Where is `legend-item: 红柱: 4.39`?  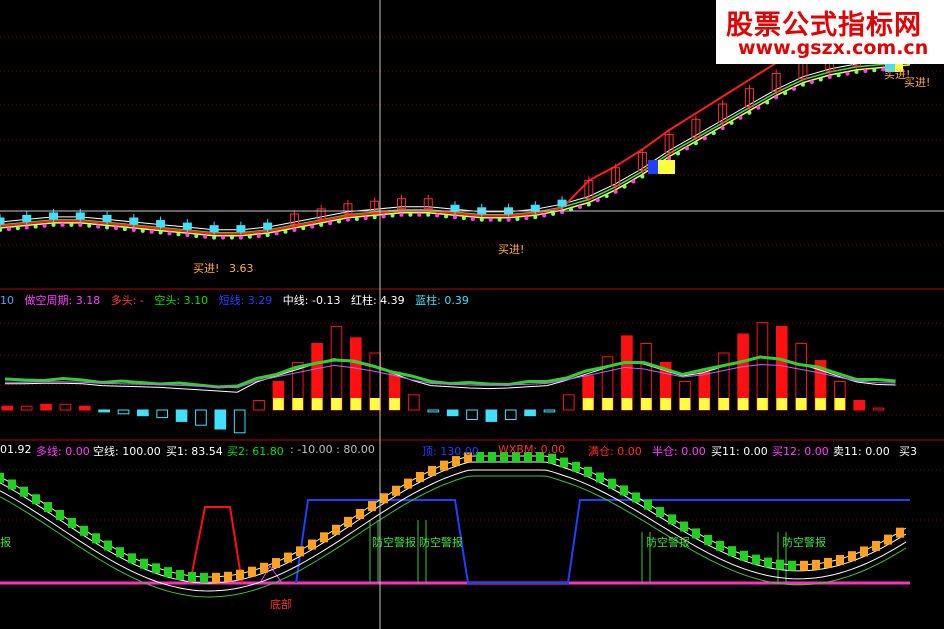 legend-item: 红柱: 4.39 is located at coordinates (377, 300).